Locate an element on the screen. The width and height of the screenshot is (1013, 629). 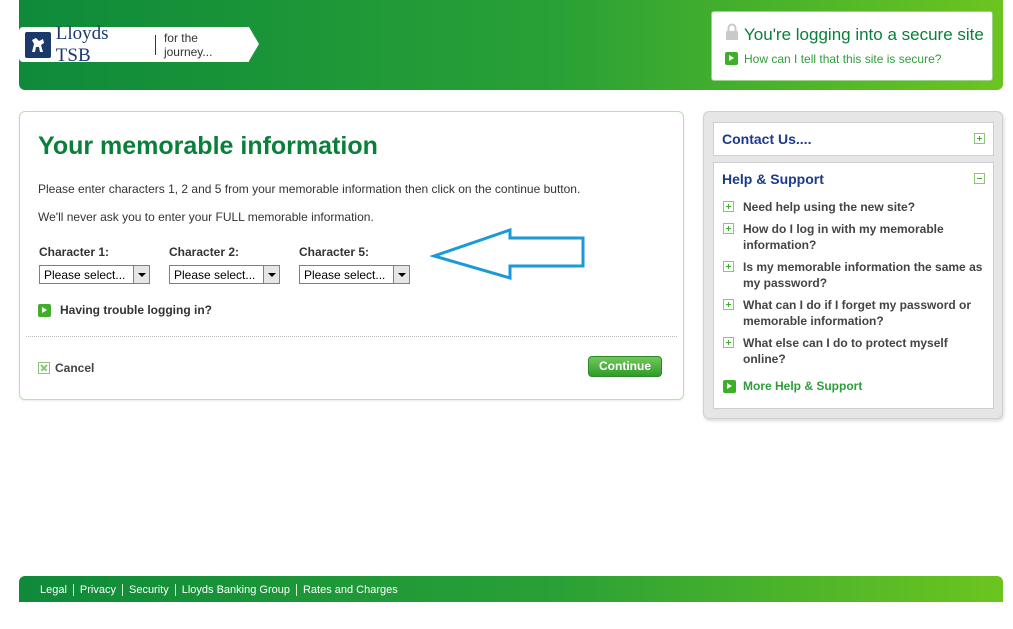
footer-link-privacy: Privacy is located at coordinates (98, 590).